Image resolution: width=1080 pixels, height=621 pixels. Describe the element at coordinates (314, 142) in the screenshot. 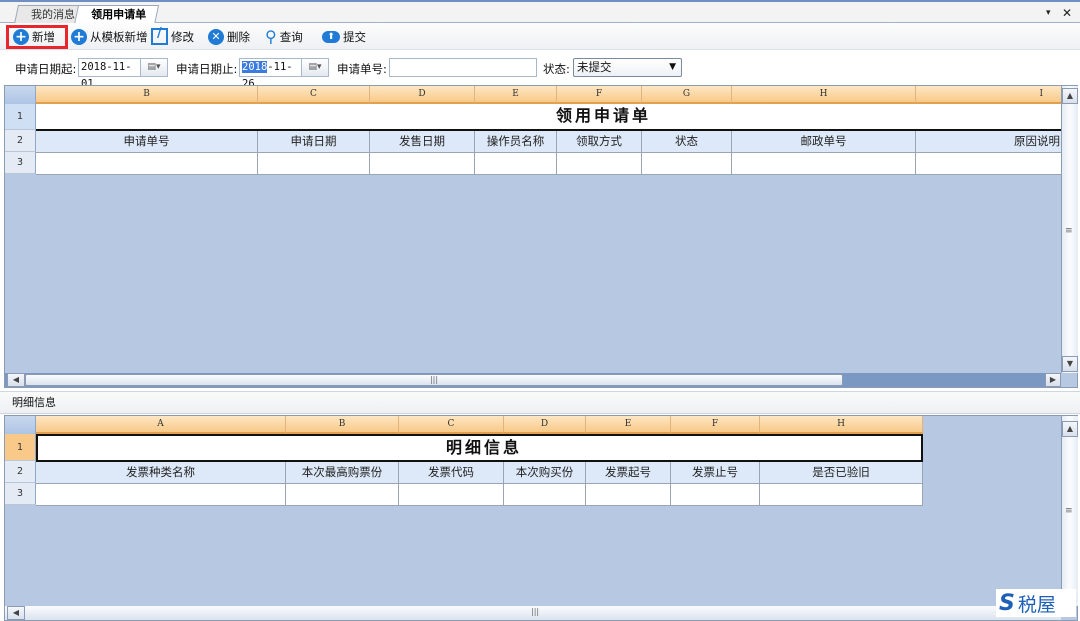

I see `header-cell: 申请日期` at that location.